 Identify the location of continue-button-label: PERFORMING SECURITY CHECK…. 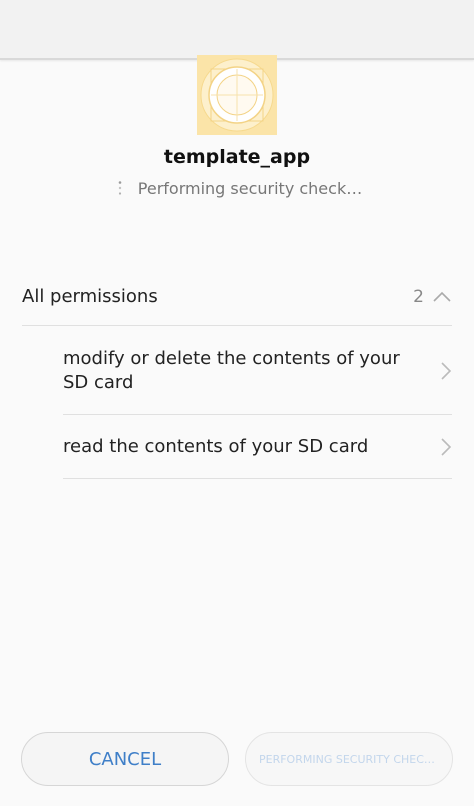
(349, 759).